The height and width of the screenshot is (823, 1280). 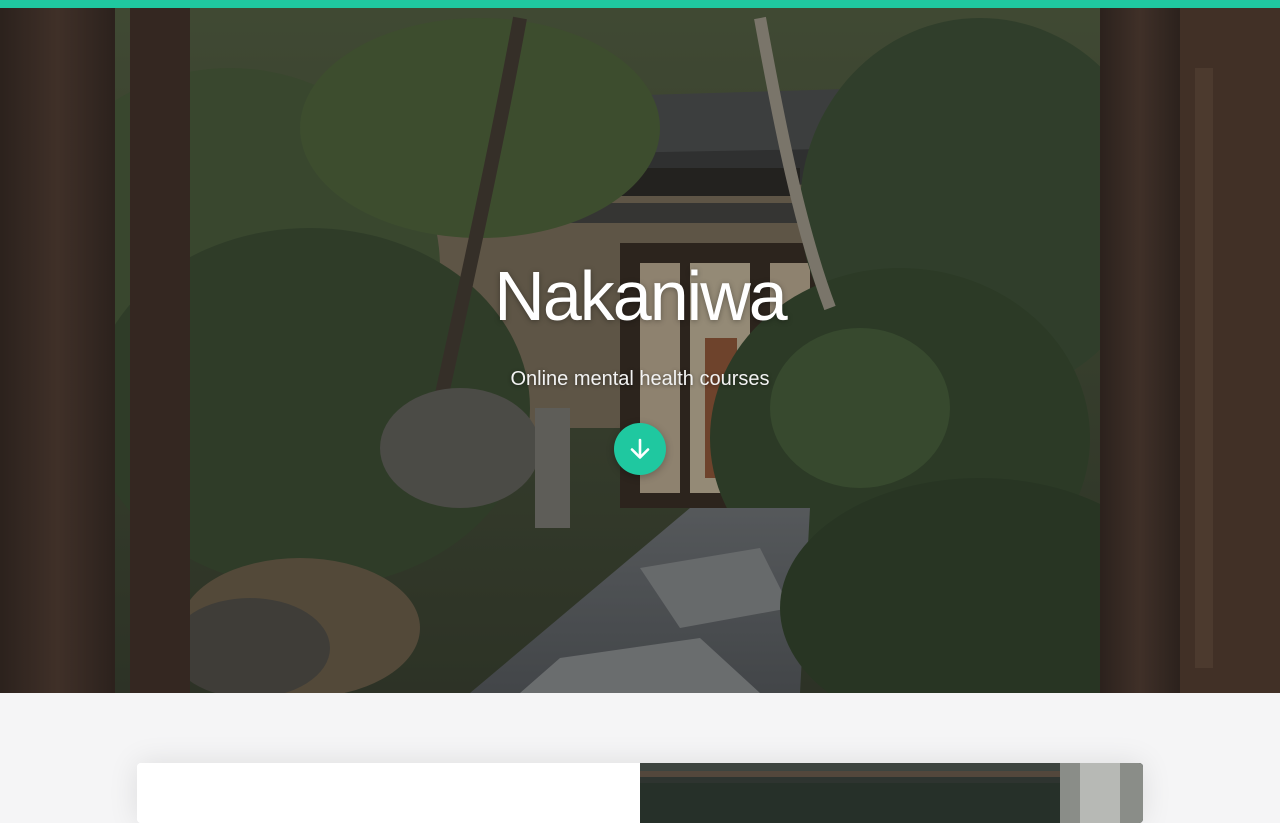 I want to click on scroll-down-button, so click(x=640, y=449).